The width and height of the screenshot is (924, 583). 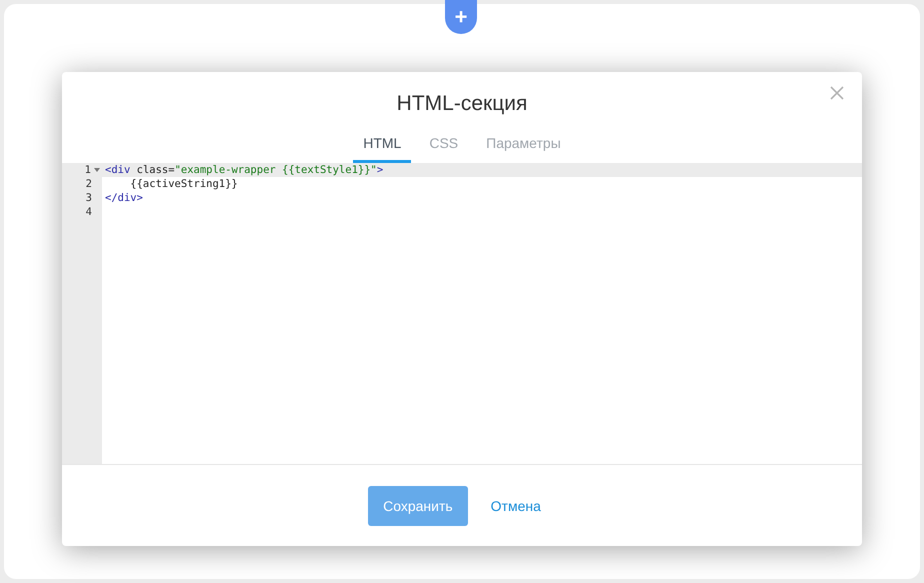 I want to click on line-number: 2, so click(x=89, y=184).